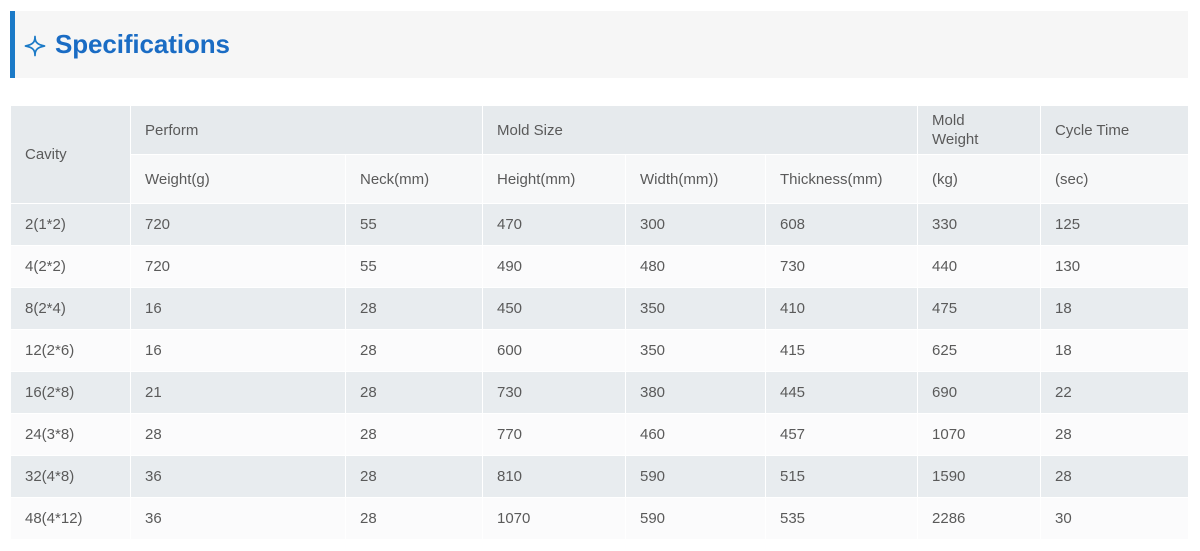 This screenshot has width=1200, height=551. Describe the element at coordinates (70, 224) in the screenshot. I see `cell-cavity: 2(1*2)` at that location.